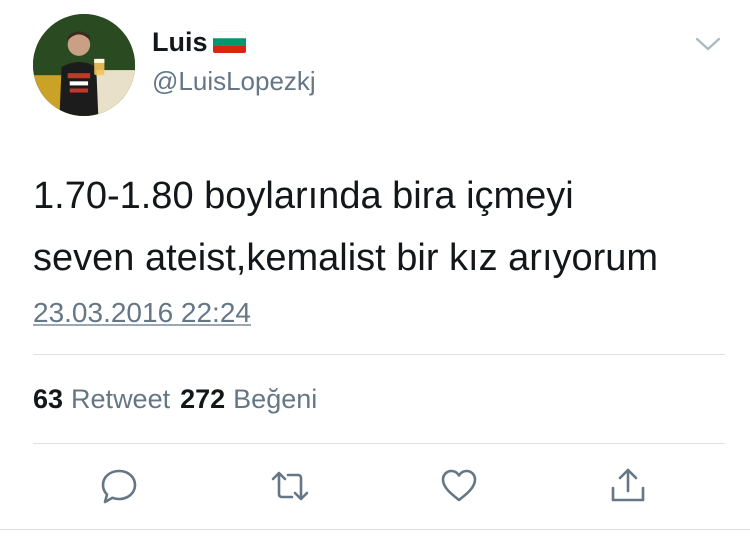  What do you see at coordinates (119, 486) in the screenshot?
I see `reply-icon` at bounding box center [119, 486].